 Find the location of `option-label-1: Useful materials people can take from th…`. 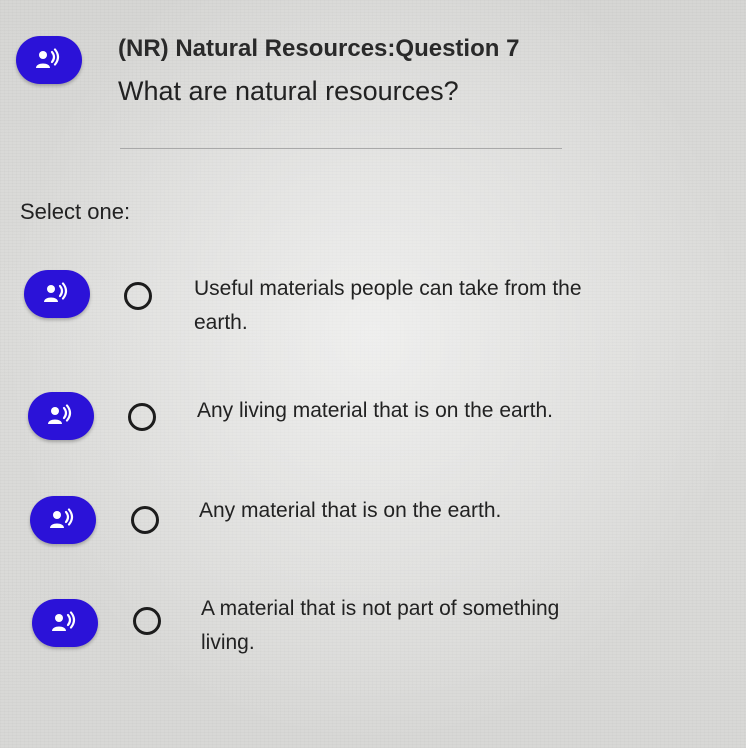

option-label-1: Useful materials people can take from th… is located at coordinates (388, 305).